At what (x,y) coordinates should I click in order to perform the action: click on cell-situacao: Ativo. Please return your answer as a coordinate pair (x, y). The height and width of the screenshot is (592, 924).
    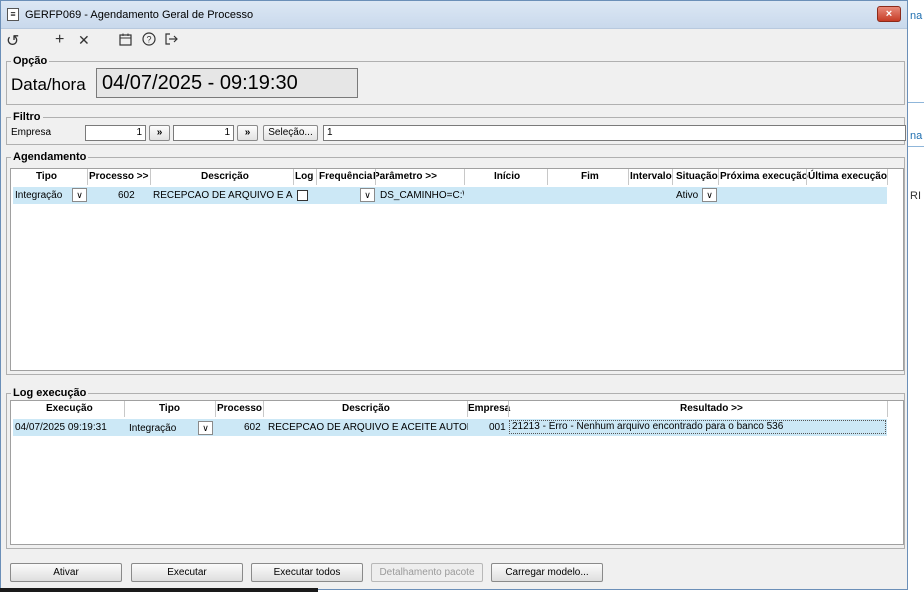
    Looking at the image, I should click on (687, 195).